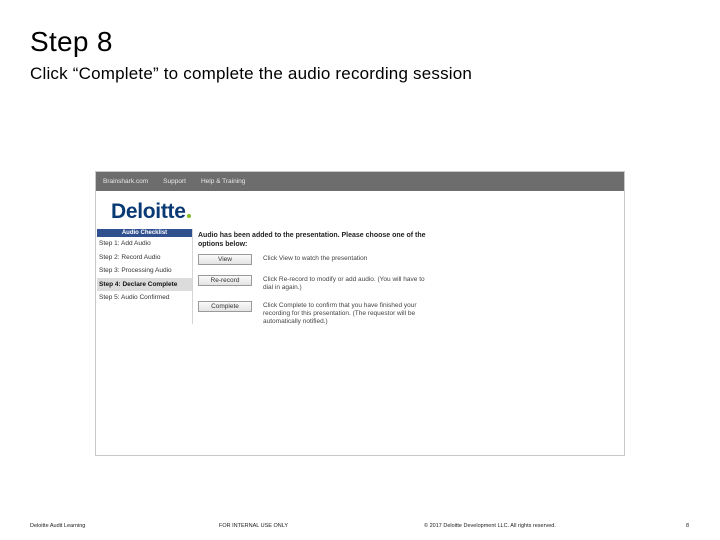 The height and width of the screenshot is (540, 720). I want to click on top-nav-bar: Brainshark.com Support Help & Training, so click(360, 181).